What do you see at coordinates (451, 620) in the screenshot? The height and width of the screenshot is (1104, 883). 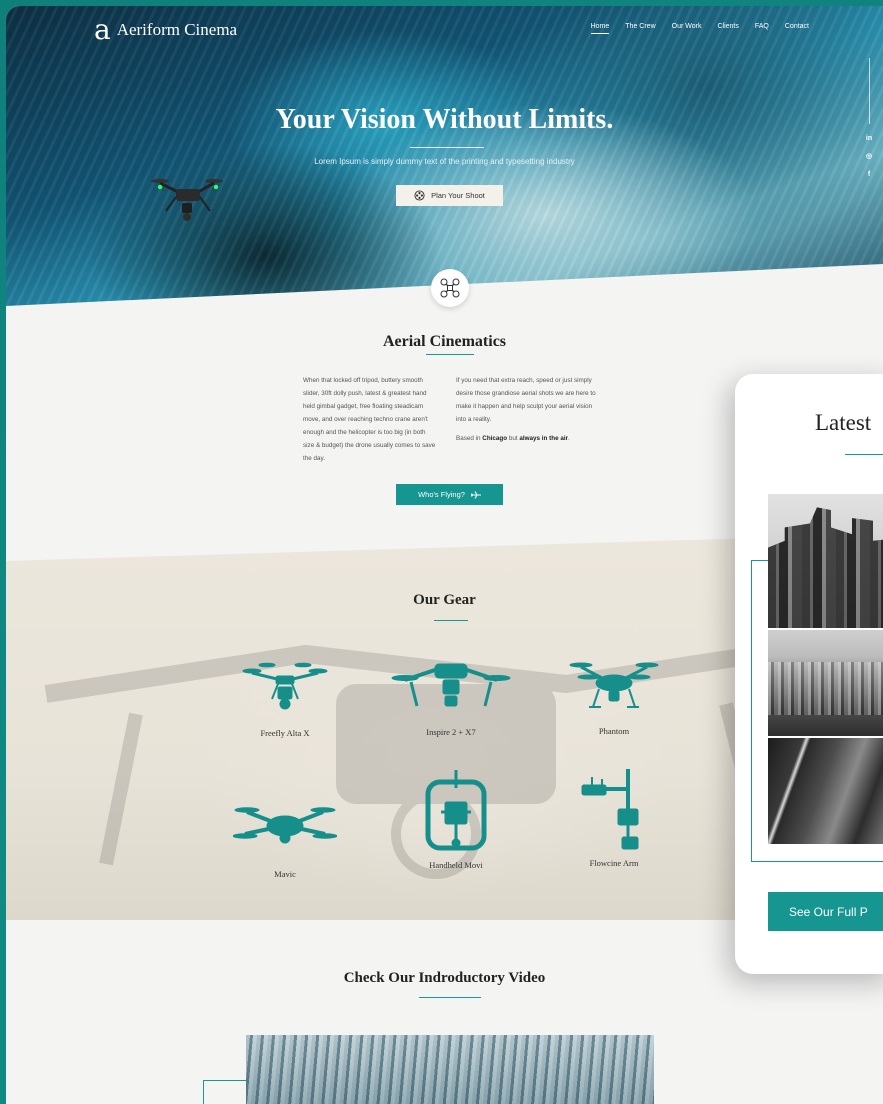 I see `gear-divider` at bounding box center [451, 620].